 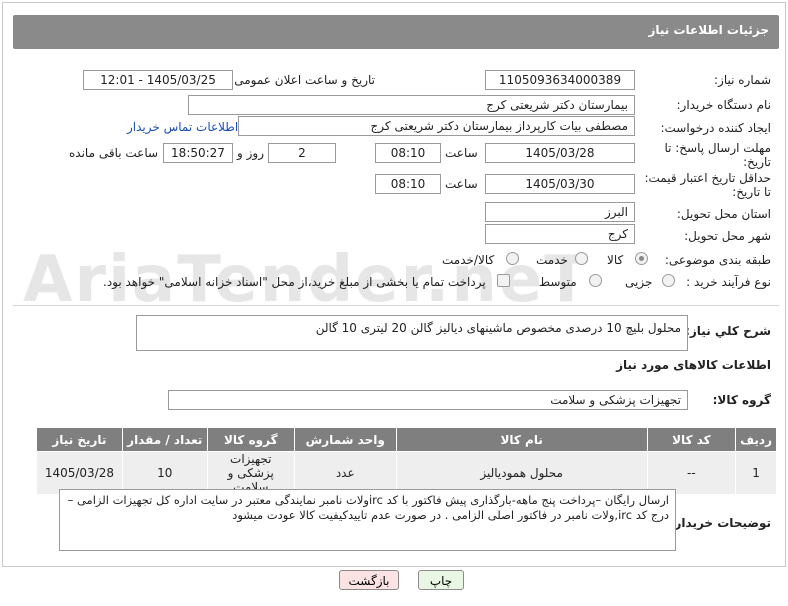 What do you see at coordinates (560, 212) in the screenshot?
I see `province-value: البرز` at bounding box center [560, 212].